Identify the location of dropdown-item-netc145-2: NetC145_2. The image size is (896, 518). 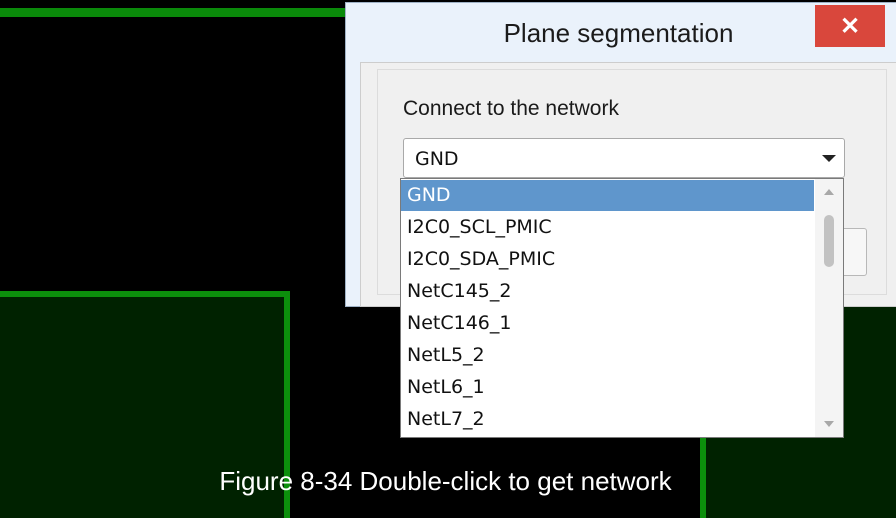
(607, 291).